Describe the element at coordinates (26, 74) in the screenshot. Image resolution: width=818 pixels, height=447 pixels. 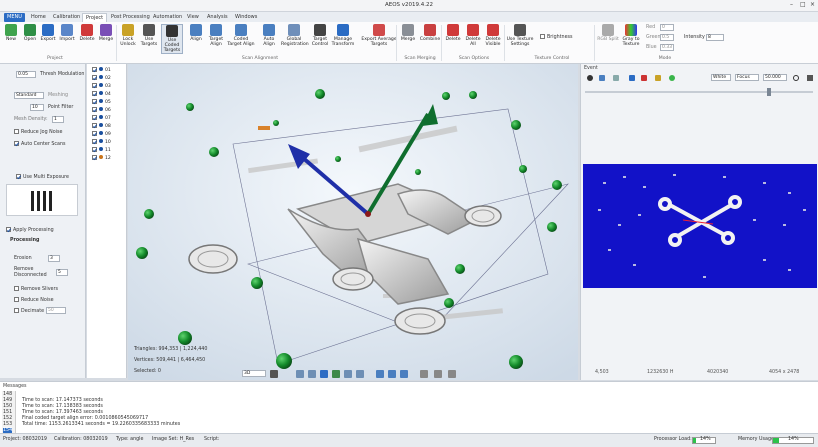
I see `thresh-input: 0.05` at that location.